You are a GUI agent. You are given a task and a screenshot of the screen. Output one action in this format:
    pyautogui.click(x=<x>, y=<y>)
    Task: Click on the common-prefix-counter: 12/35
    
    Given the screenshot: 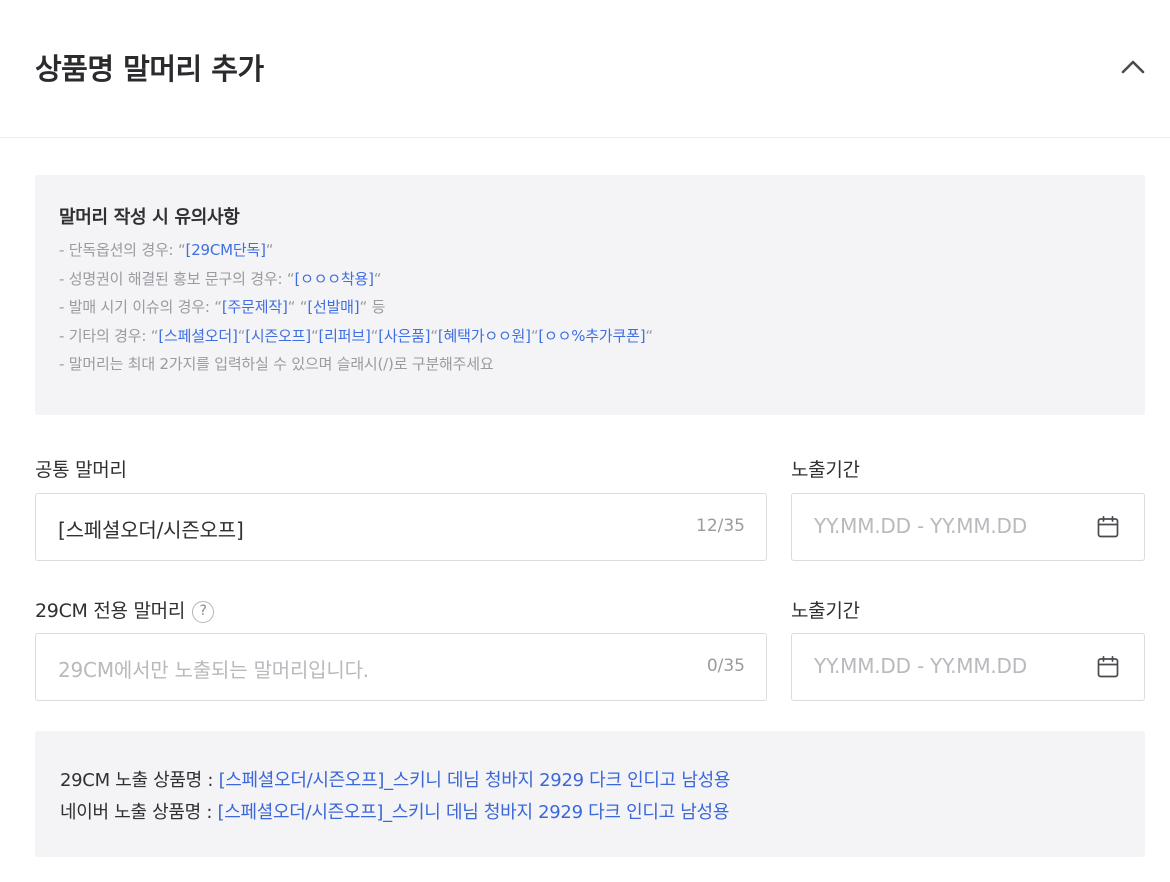 What is the action you would take?
    pyautogui.click(x=720, y=526)
    